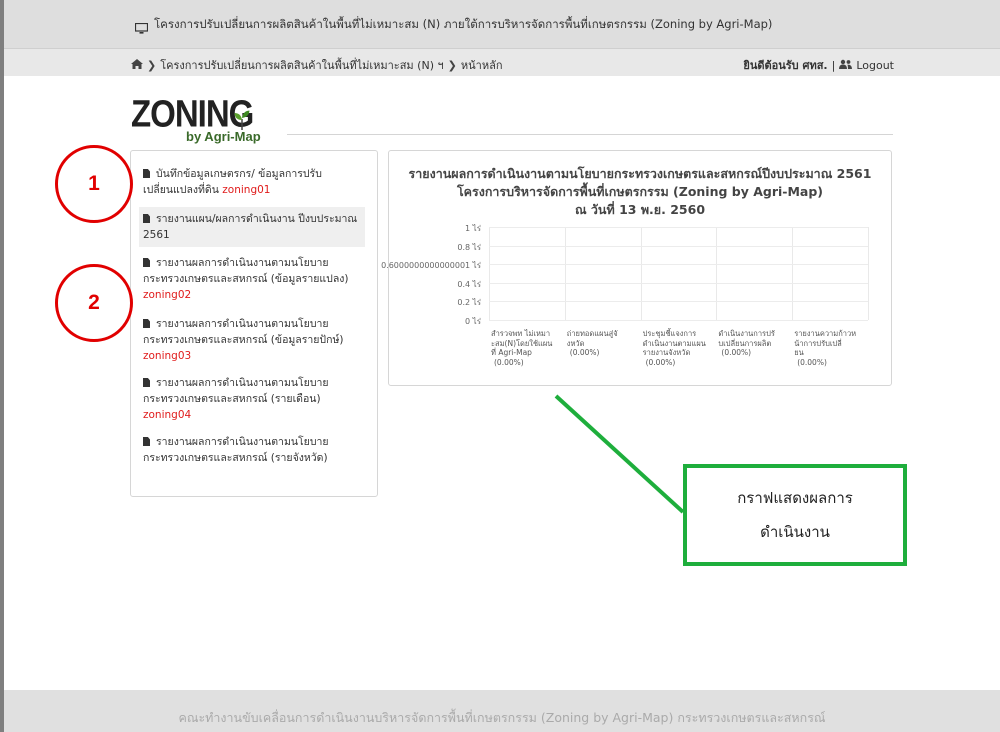  What do you see at coordinates (785, 65) in the screenshot?
I see `welcome-text: ยินดีต้อนรับ ศทส.` at bounding box center [785, 65].